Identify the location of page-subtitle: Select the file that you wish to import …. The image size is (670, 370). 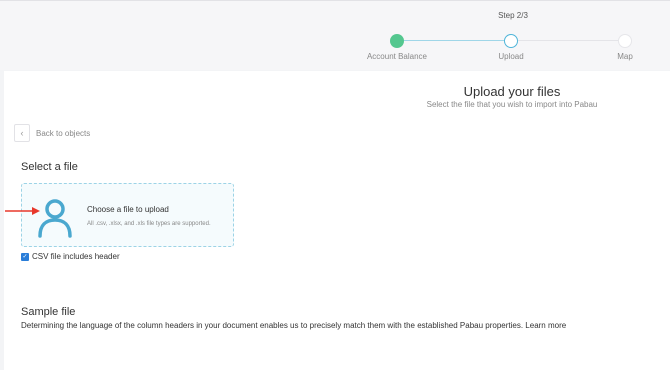
(512, 104).